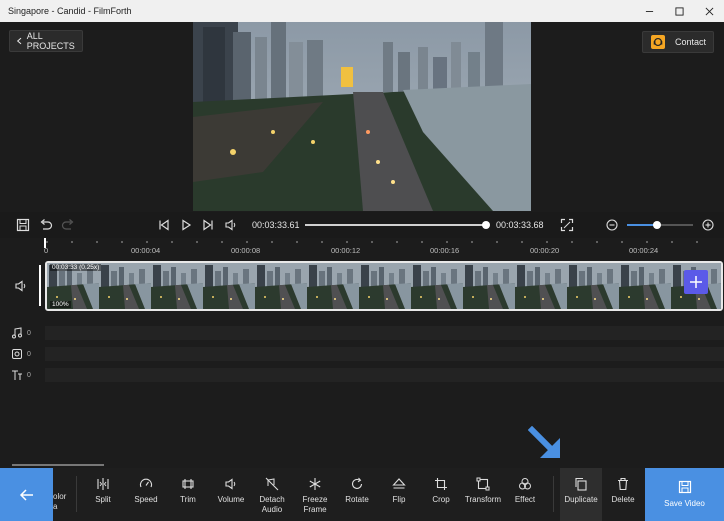 Image resolution: width=724 pixels, height=521 pixels. What do you see at coordinates (76, 494) in the screenshot?
I see `toolbar-separator` at bounding box center [76, 494].